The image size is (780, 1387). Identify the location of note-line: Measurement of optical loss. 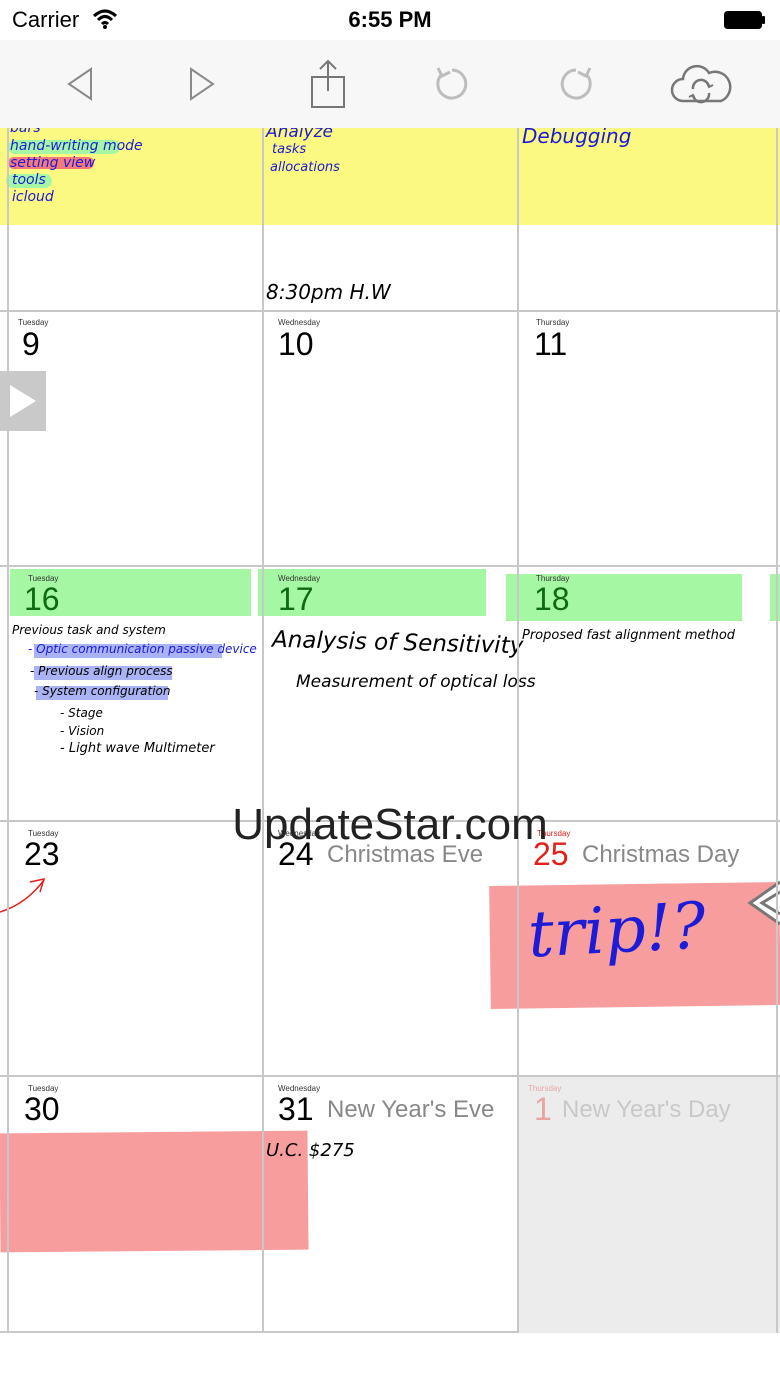
(416, 682).